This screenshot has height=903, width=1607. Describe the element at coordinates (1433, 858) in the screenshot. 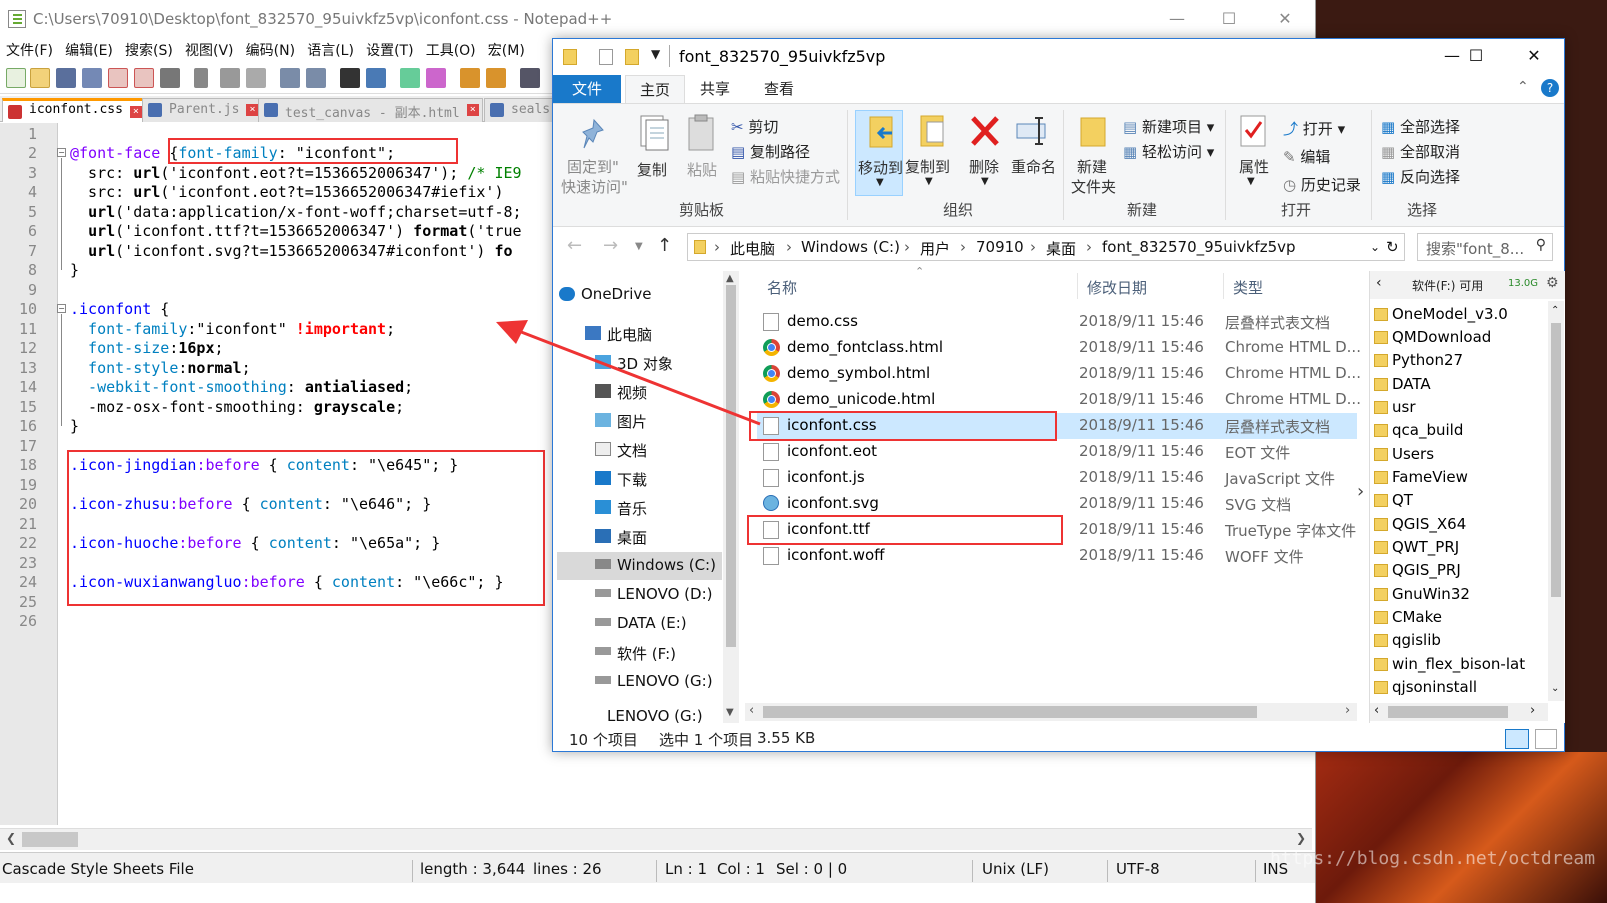

I see `watermark: https://blog.csdn.net/octdream` at that location.